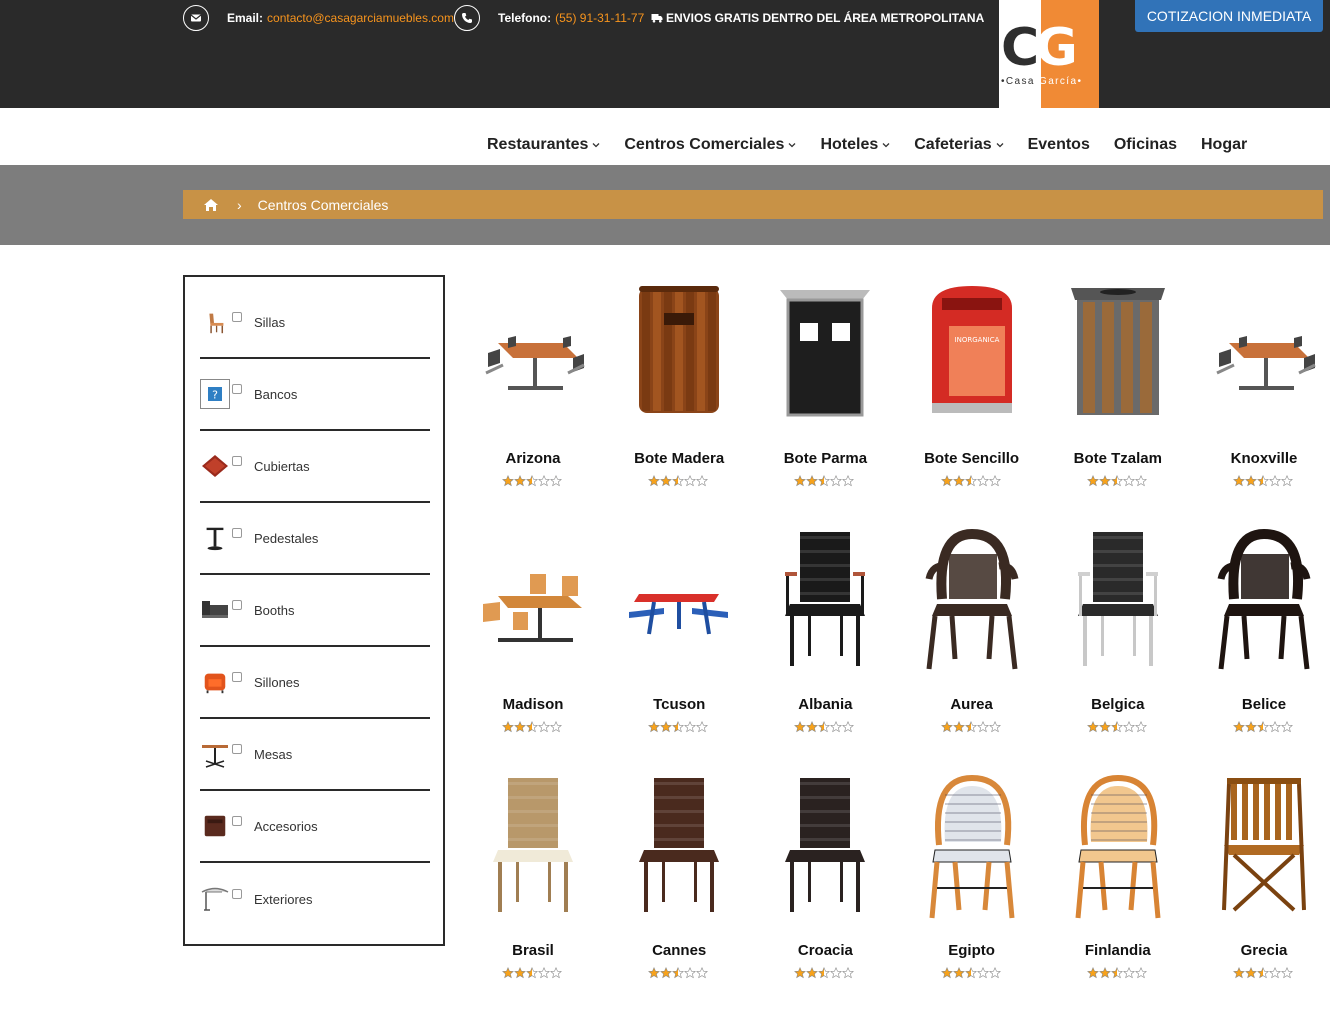 This screenshot has width=1330, height=1017. I want to click on product-name: Knoxville, so click(1260, 458).